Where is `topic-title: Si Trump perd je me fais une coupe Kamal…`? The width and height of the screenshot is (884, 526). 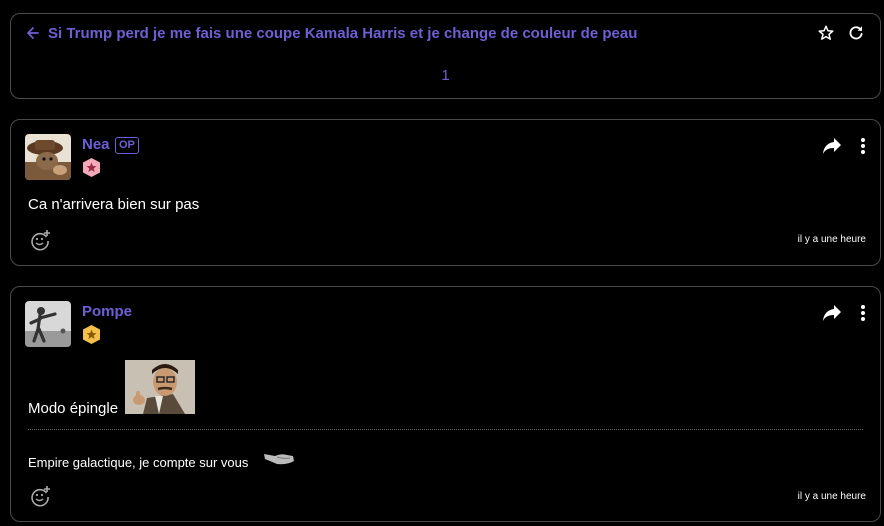
topic-title: Si Trump perd je me fais une coupe Kamal… is located at coordinates (342, 33).